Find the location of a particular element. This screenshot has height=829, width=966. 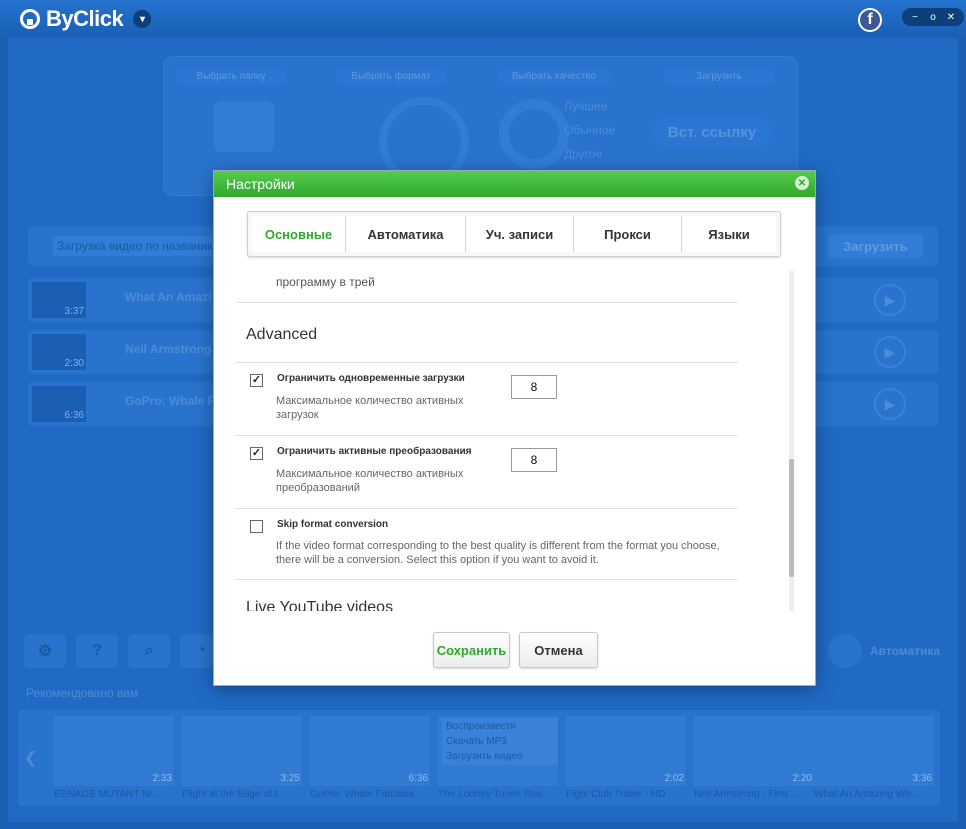

dialog-close-icon: ✕ is located at coordinates (802, 183).